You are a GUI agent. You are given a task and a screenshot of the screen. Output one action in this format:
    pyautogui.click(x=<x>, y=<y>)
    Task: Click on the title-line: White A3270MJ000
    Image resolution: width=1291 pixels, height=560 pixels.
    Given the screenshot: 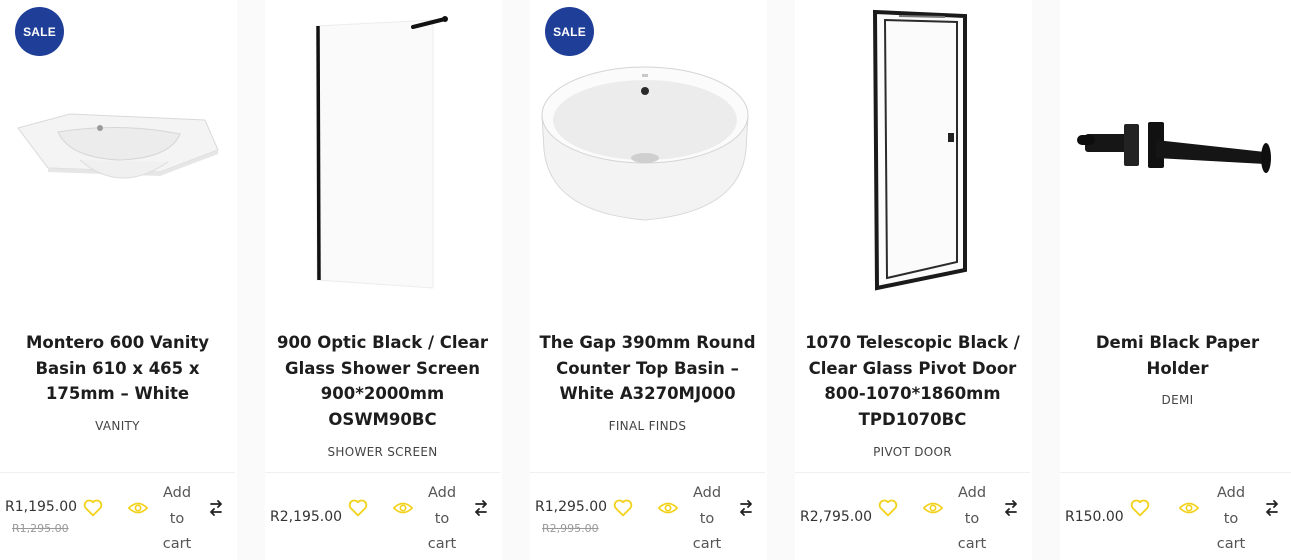 What is the action you would take?
    pyautogui.click(x=647, y=393)
    